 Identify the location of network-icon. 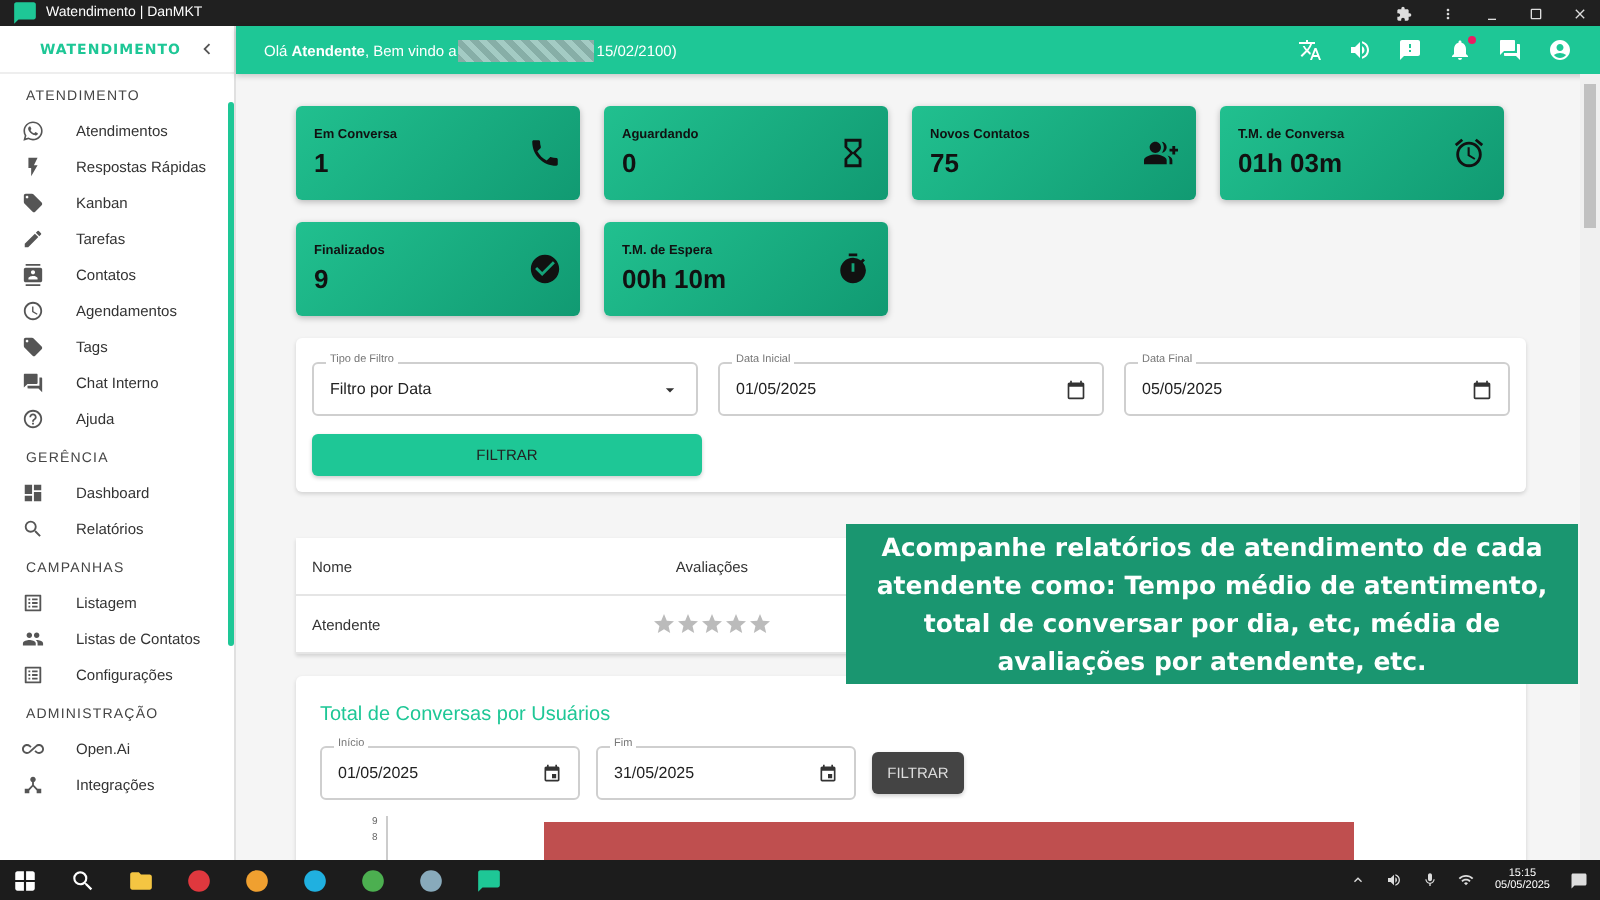
(1466, 880).